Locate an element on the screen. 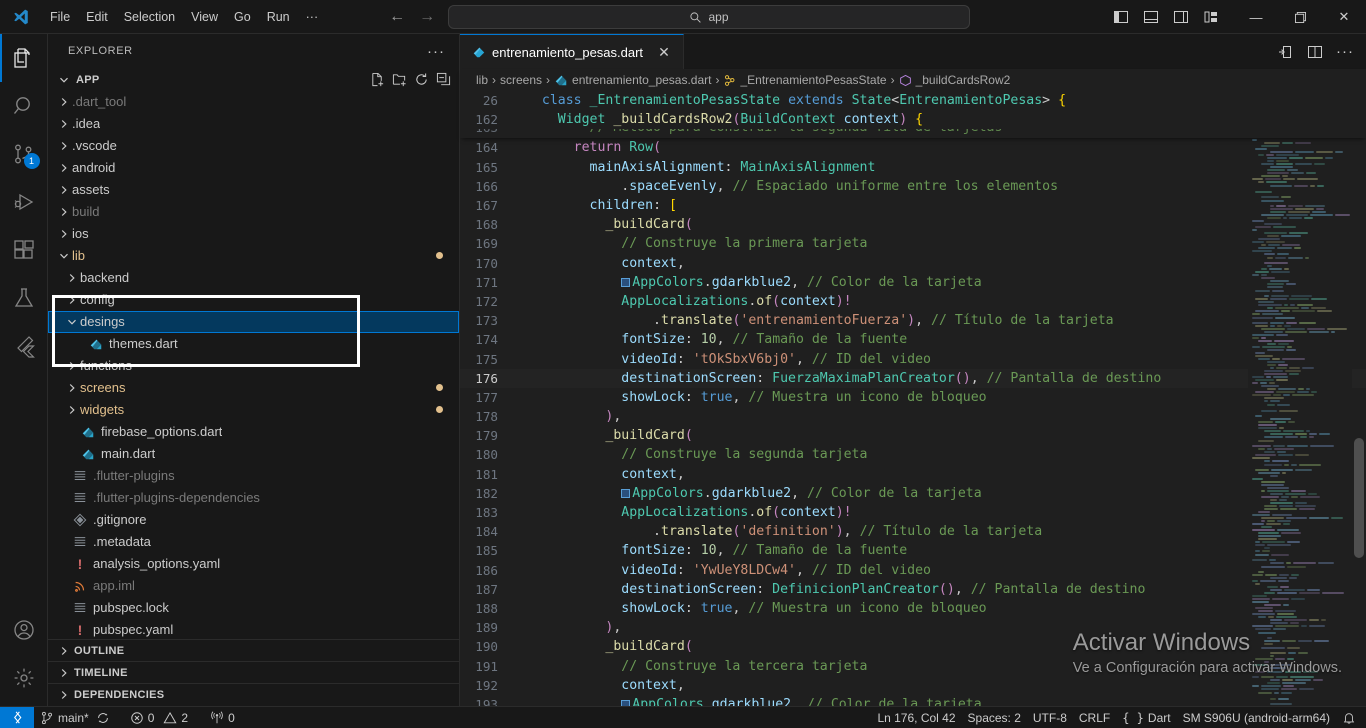  remote-window-indicator is located at coordinates (17, 717).